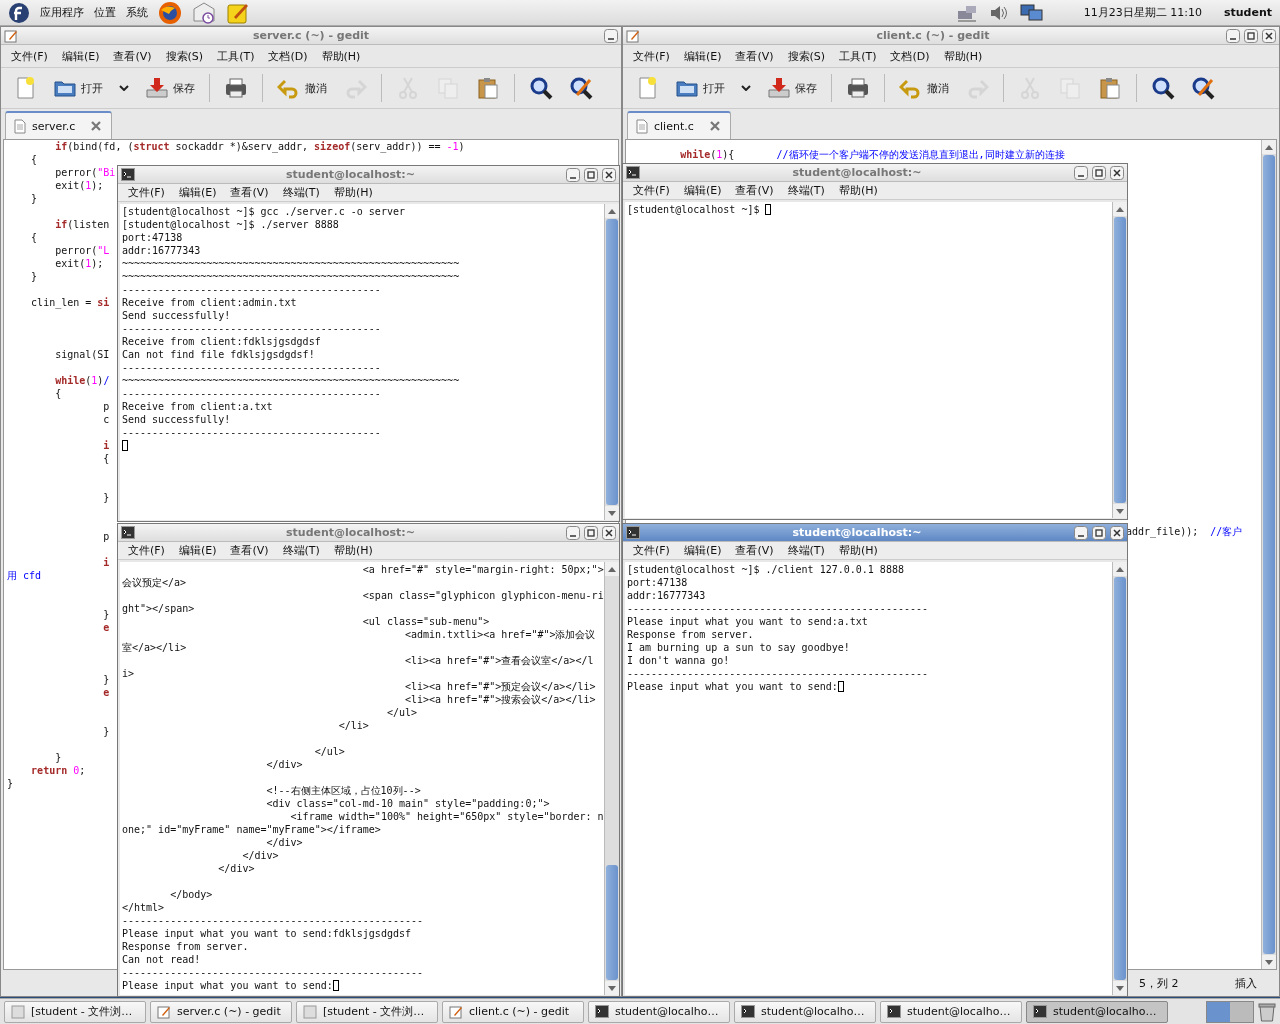  What do you see at coordinates (679, 125) in the screenshot?
I see `document-tab: client.c` at bounding box center [679, 125].